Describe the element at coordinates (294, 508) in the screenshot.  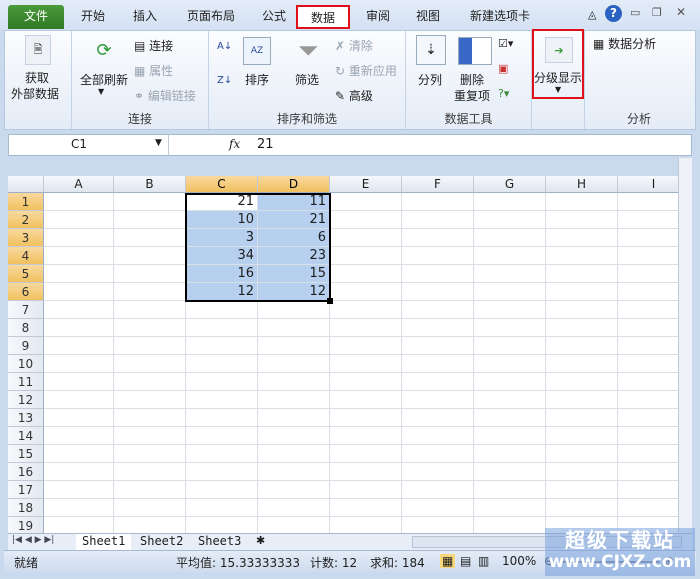
I see `cell-D18` at that location.